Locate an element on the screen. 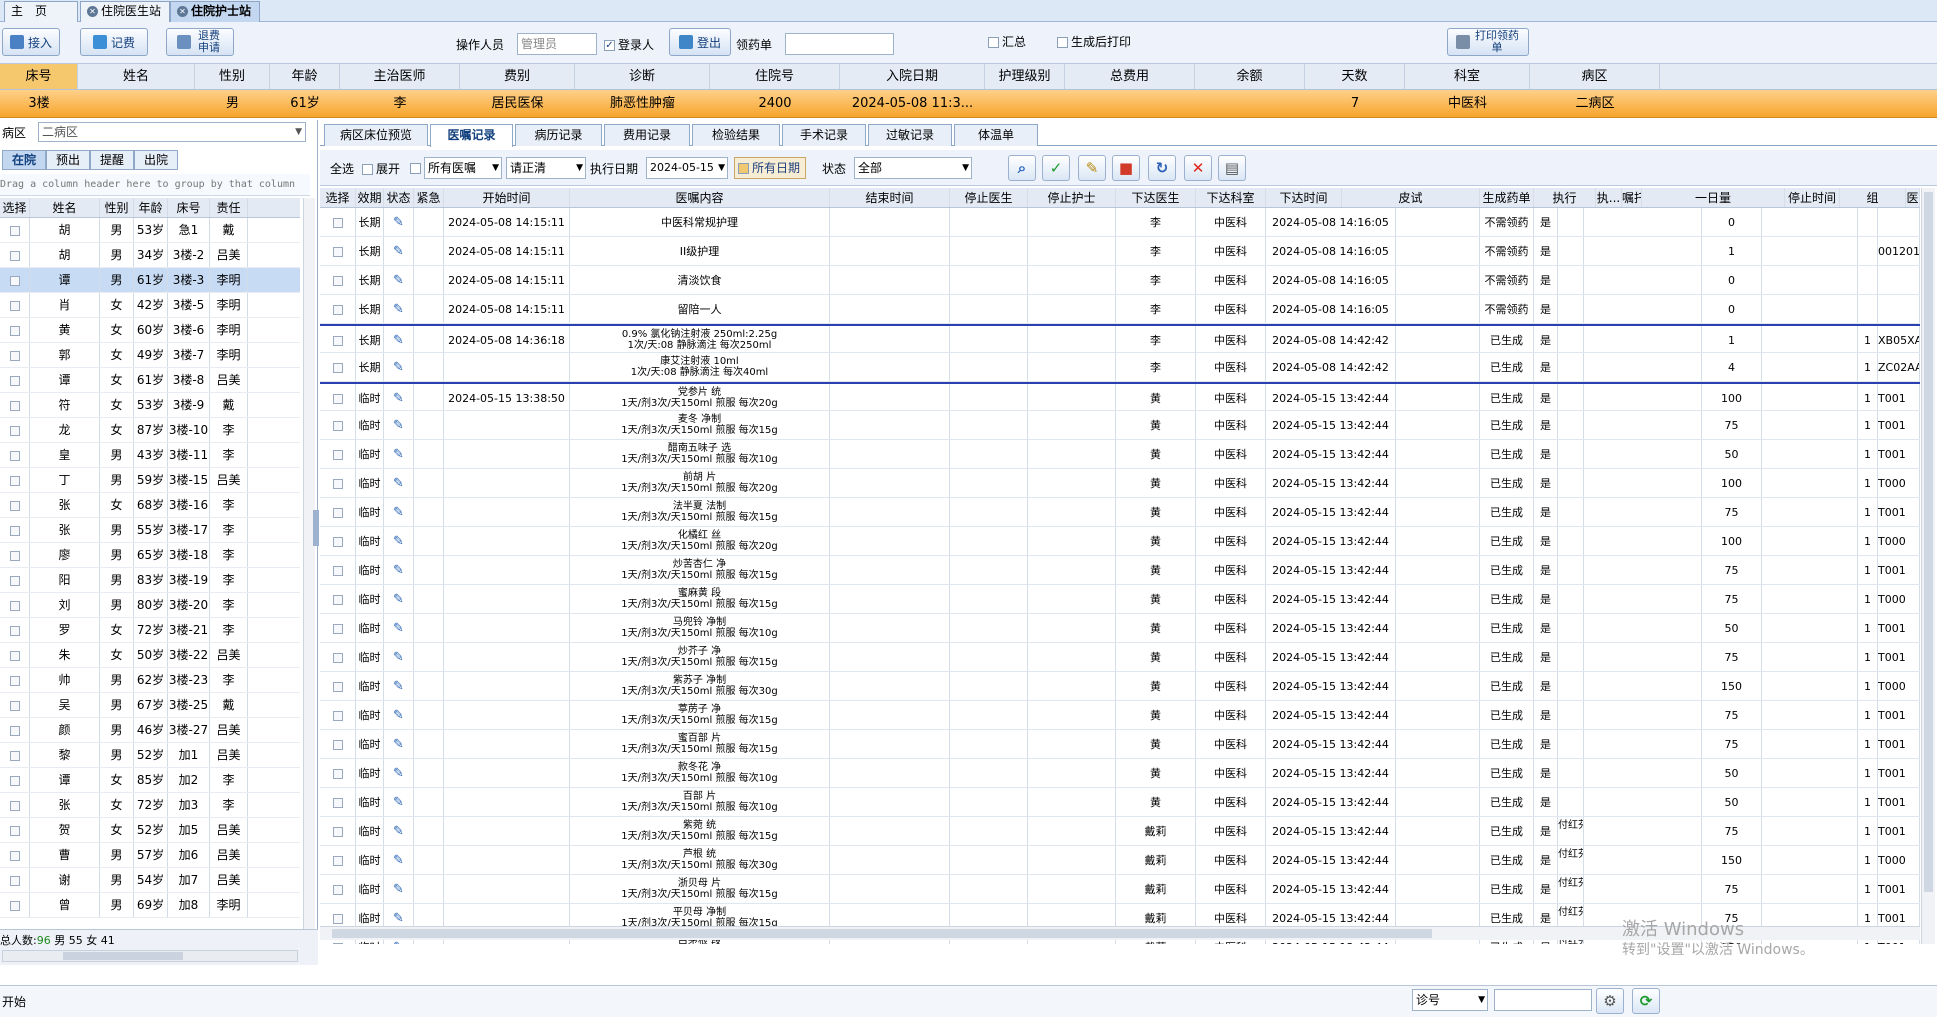 Image resolution: width=1937 pixels, height=1017 pixels. hscroll-thumb is located at coordinates (882, 933).